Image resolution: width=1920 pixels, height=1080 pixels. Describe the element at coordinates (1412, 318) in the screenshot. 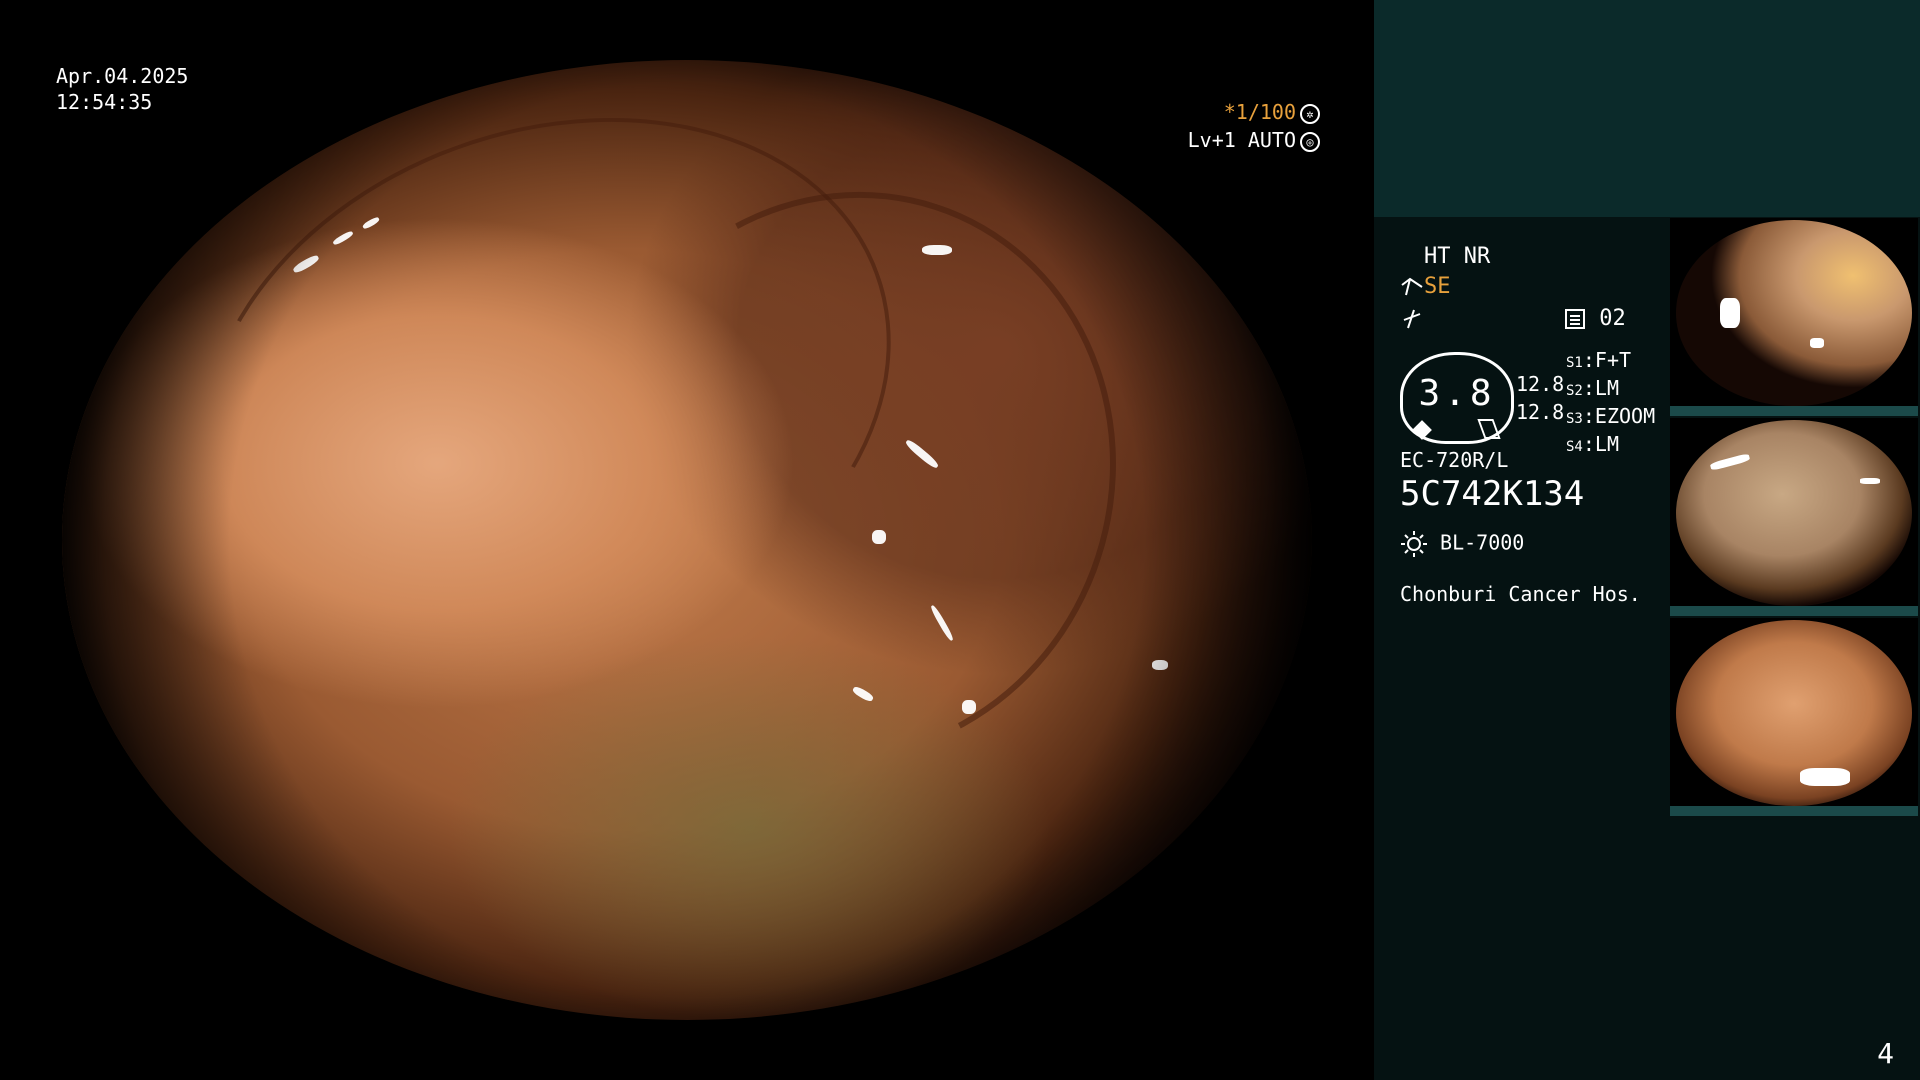

I see `freeze-icon` at that location.